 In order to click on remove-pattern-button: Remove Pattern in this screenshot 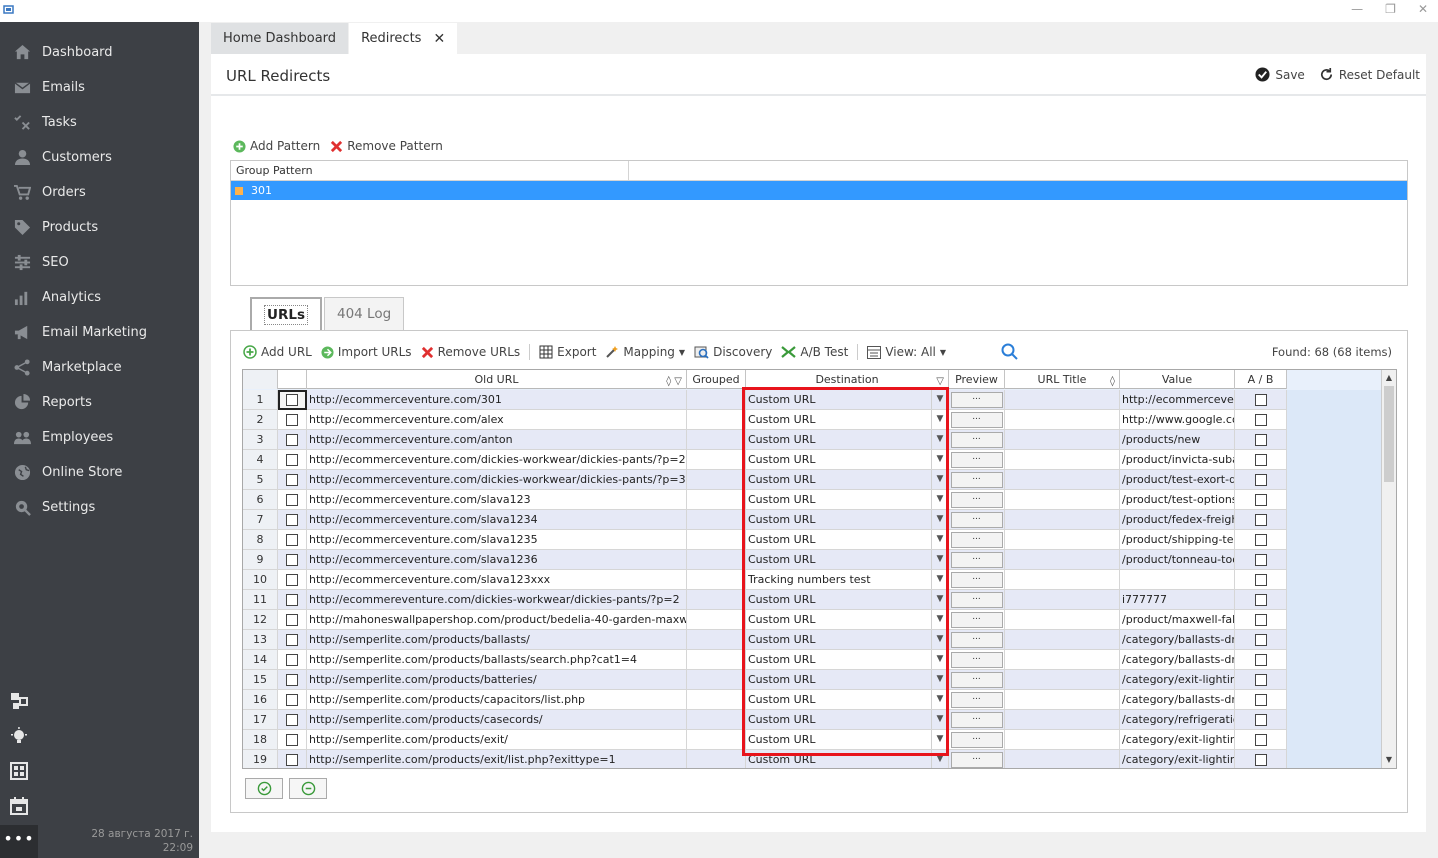, I will do `click(386, 146)`.